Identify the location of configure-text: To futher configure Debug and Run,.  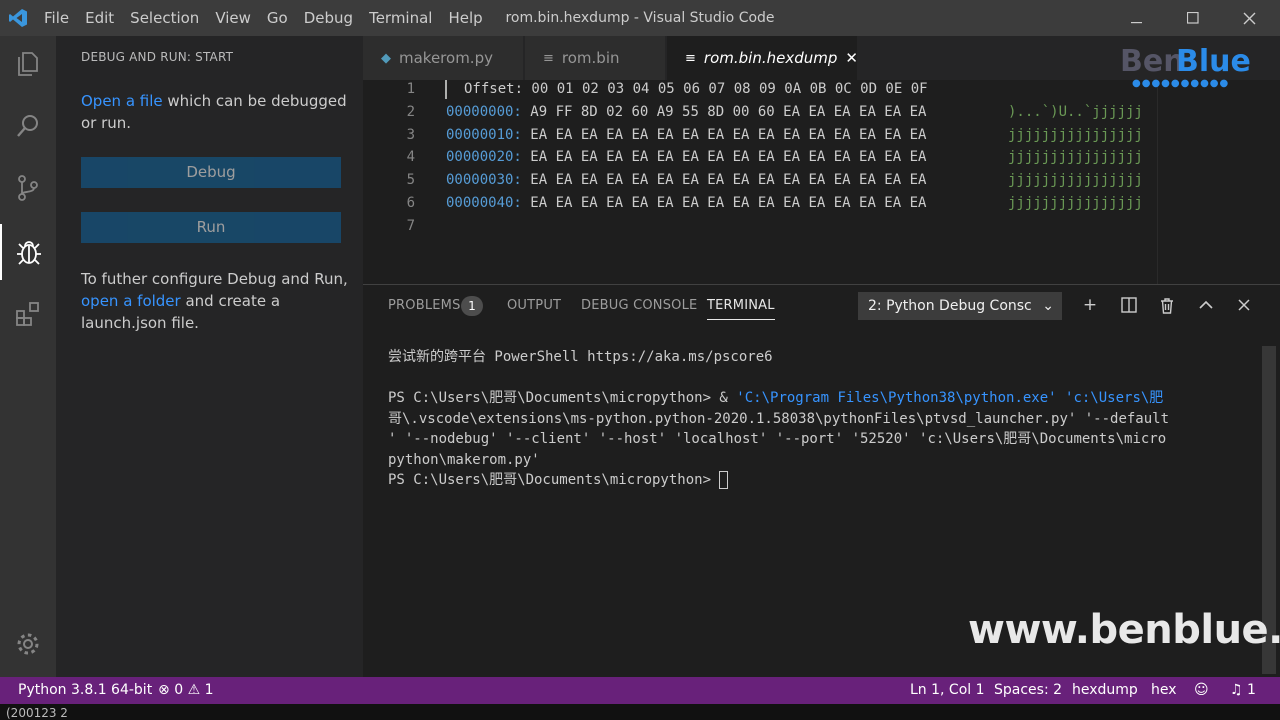
(214, 279).